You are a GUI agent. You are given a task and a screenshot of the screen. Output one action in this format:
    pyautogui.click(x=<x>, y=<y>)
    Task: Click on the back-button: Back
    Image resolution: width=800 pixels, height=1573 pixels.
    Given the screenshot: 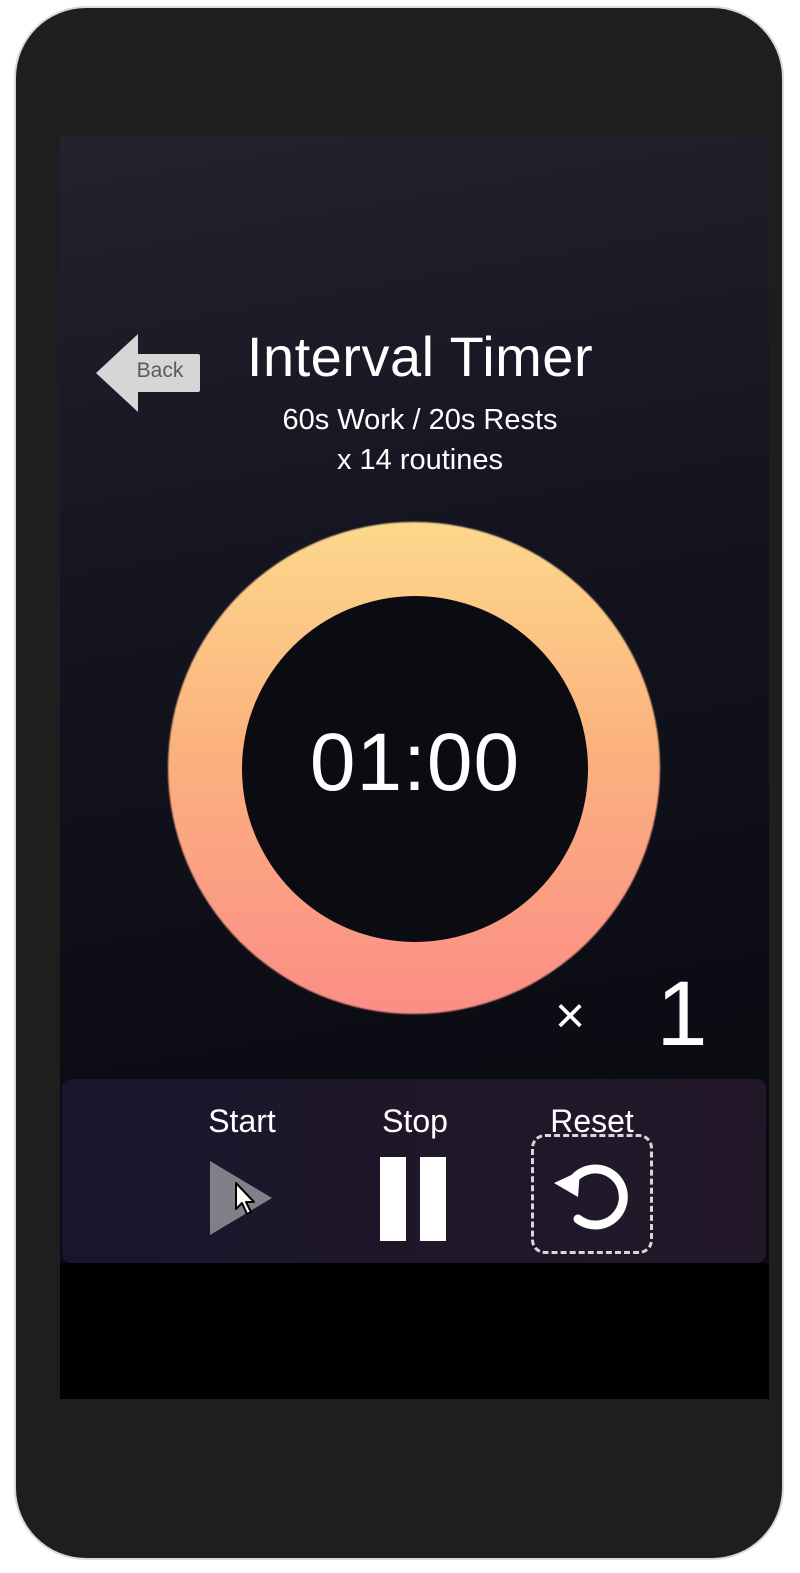 What is the action you would take?
    pyautogui.click(x=149, y=373)
    